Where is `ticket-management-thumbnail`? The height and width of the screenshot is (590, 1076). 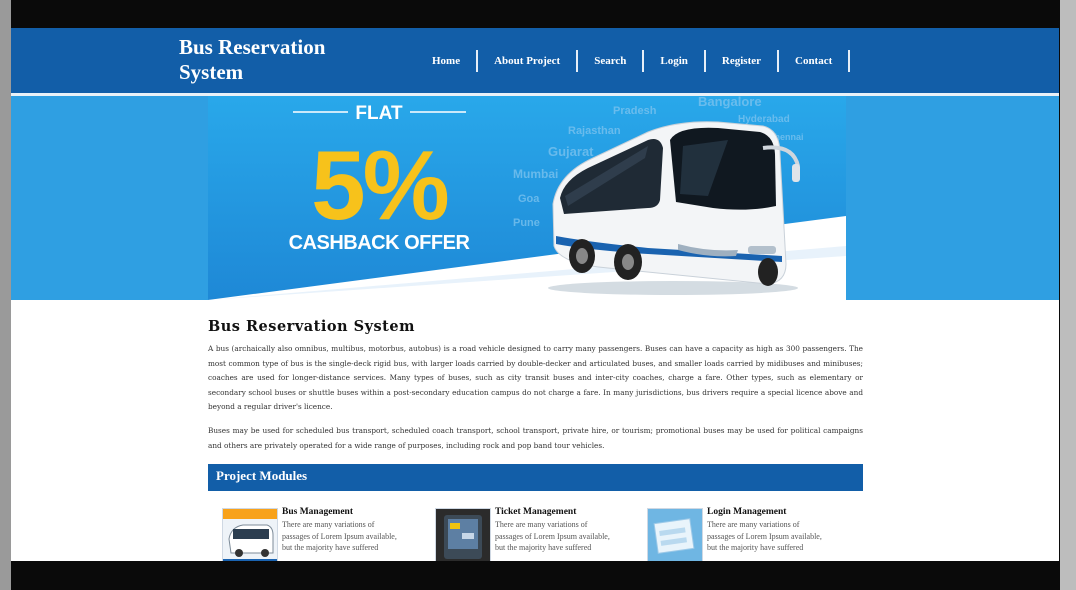 ticket-management-thumbnail is located at coordinates (463, 534).